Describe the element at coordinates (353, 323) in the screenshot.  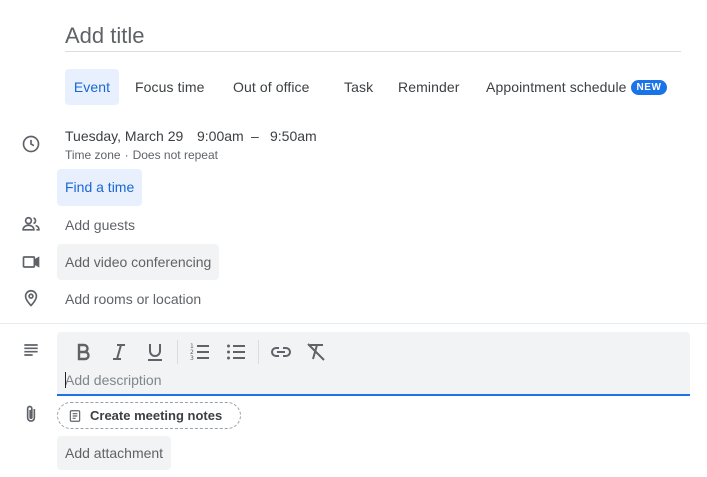
I see `section-divider` at that location.